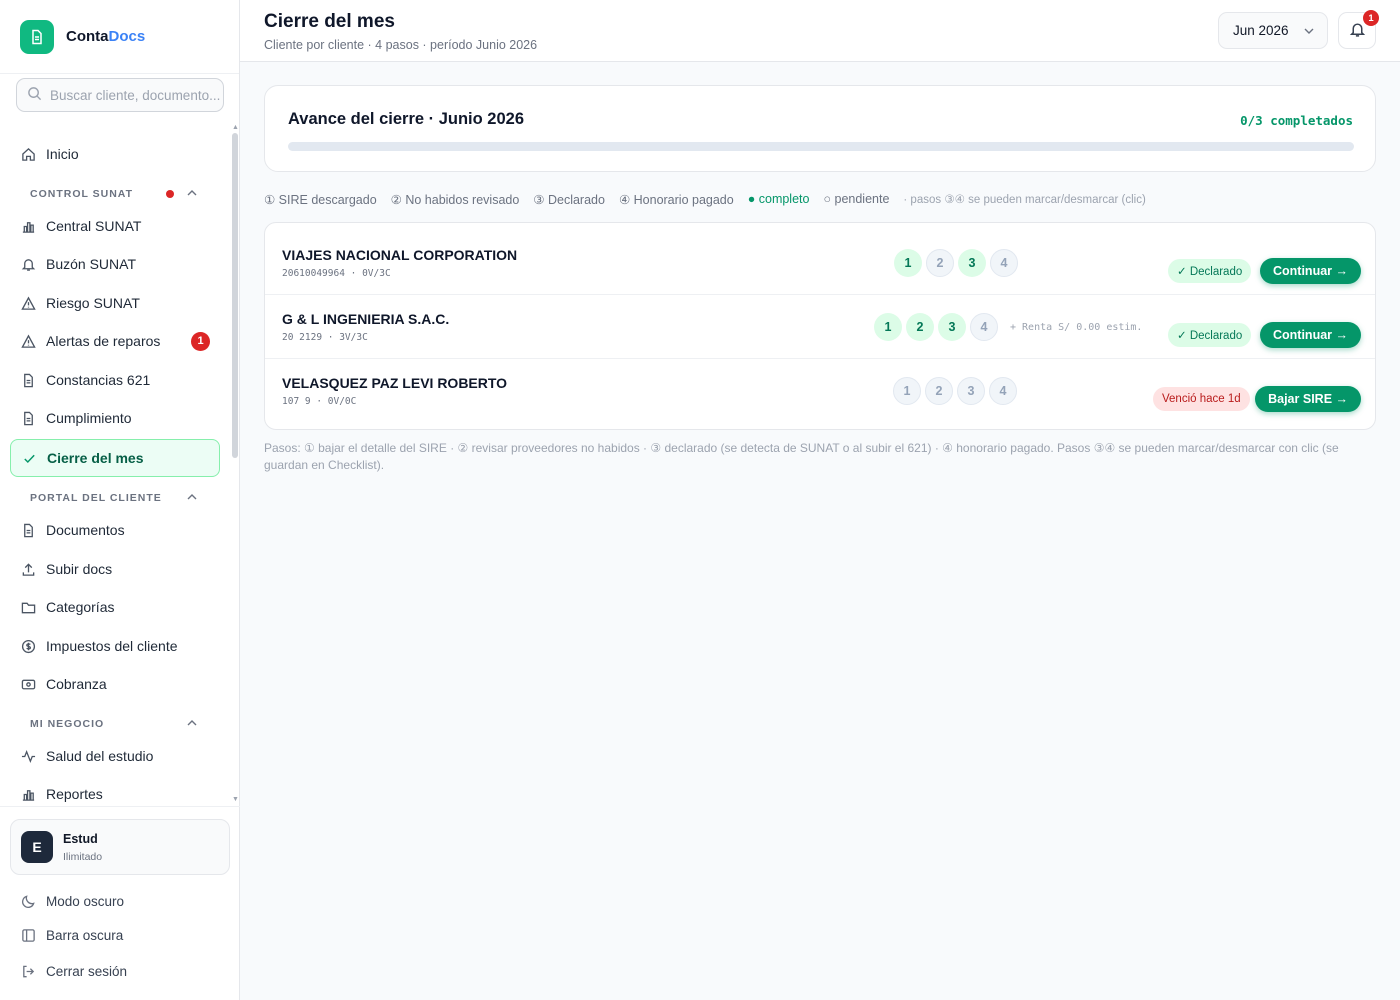 The height and width of the screenshot is (1000, 1400). What do you see at coordinates (103, 341) in the screenshot?
I see `sidebar-item-label: Alertas de reparos` at bounding box center [103, 341].